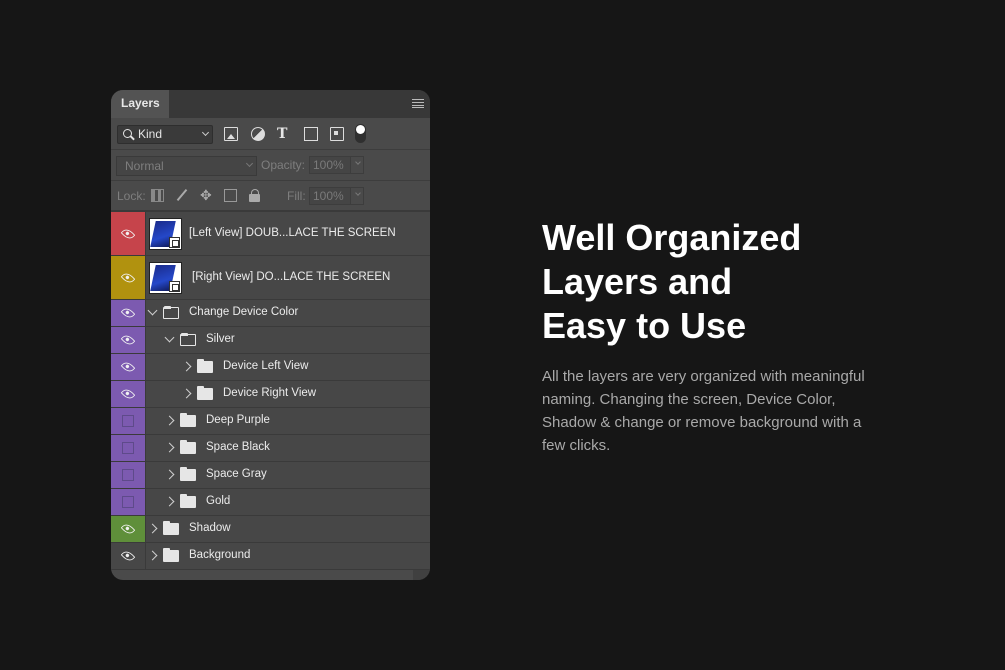 The height and width of the screenshot is (670, 1005). Describe the element at coordinates (144, 166) in the screenshot. I see `blend-mode-value: Normal` at that location.